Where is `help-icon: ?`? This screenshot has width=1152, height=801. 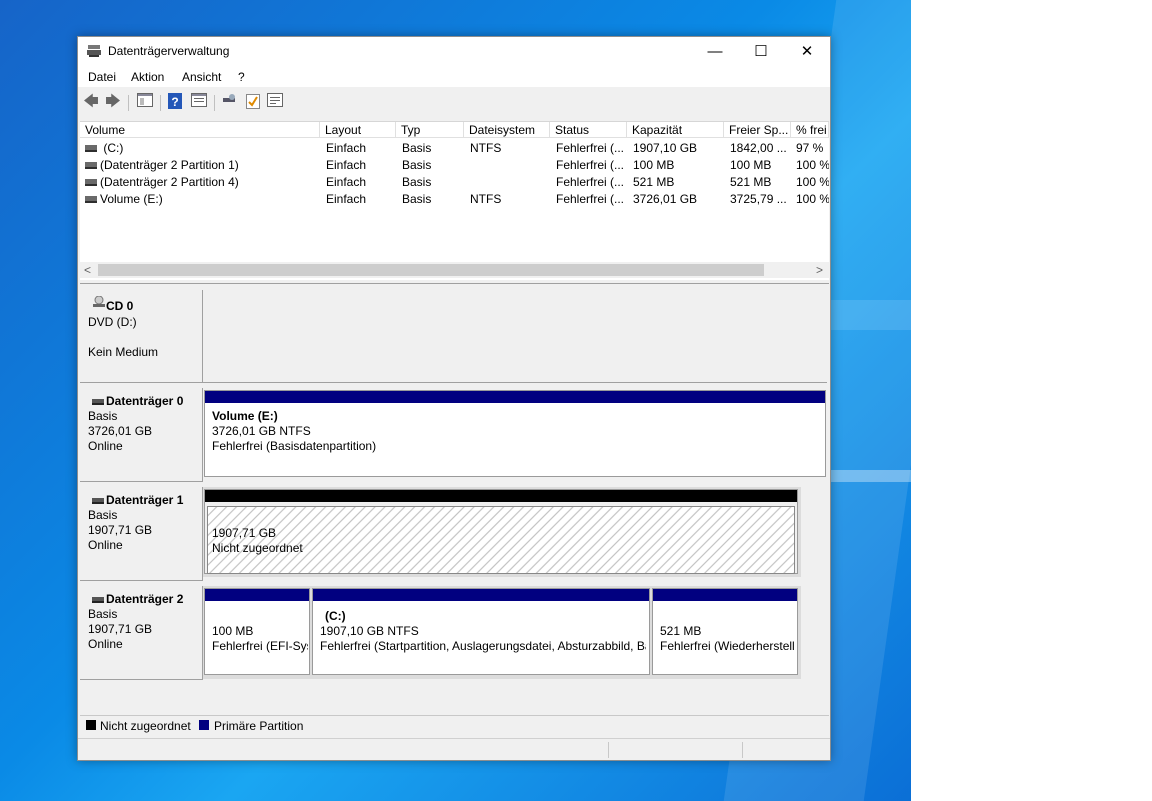 help-icon: ? is located at coordinates (175, 102).